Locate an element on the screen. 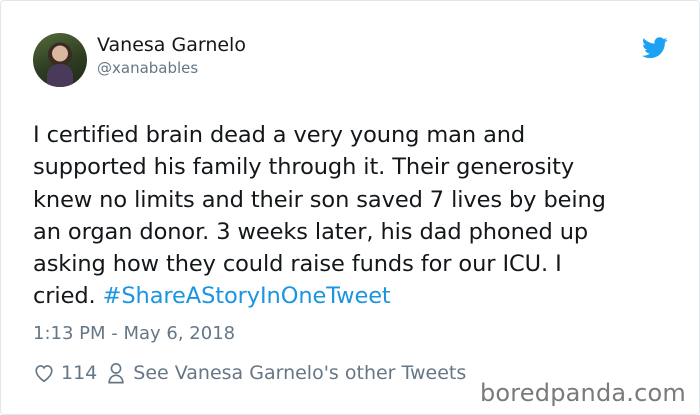 This screenshot has height=415, width=700. author-handle: @xanabables is located at coordinates (147, 68).